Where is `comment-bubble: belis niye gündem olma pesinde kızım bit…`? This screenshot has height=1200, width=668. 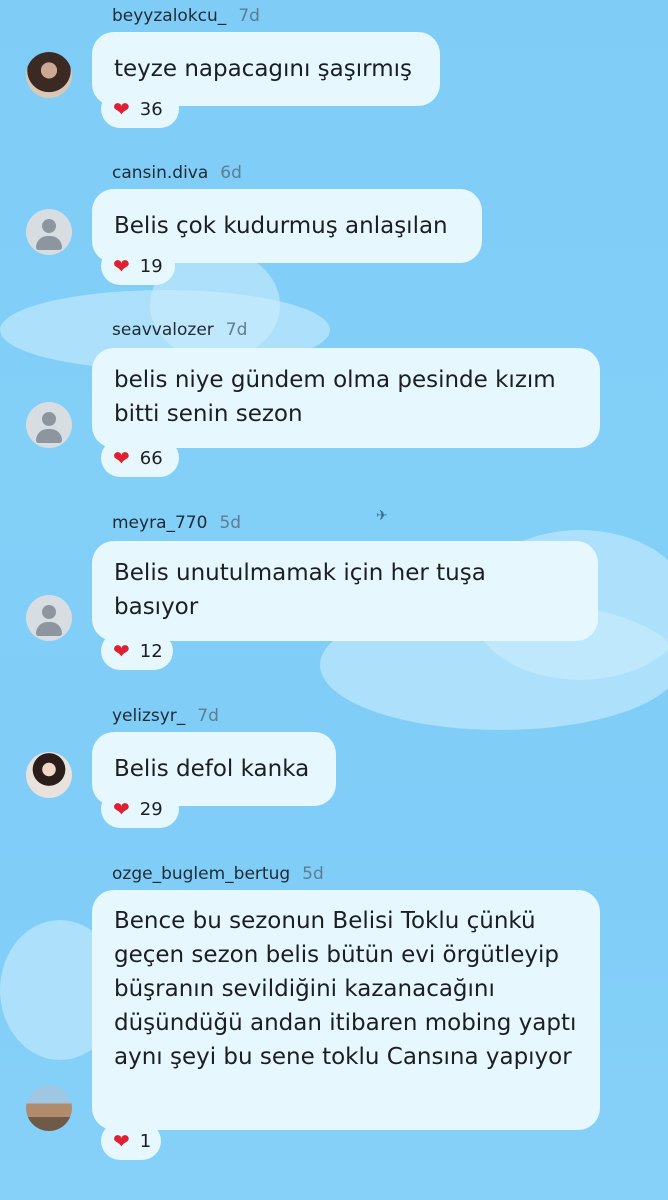 comment-bubble: belis niye gündem olma pesinde kızım bit… is located at coordinates (346, 398).